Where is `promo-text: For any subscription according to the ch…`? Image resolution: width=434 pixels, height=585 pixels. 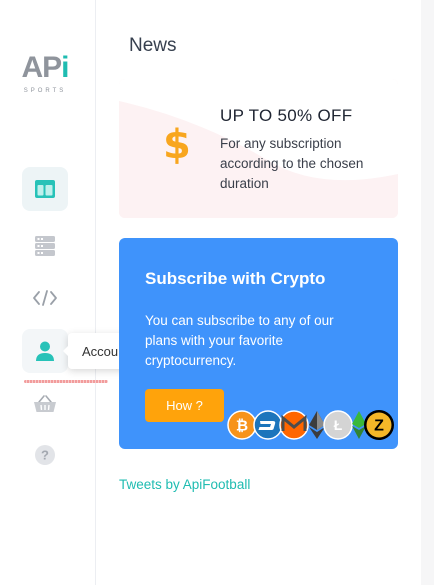 promo-text: For any subscription according to the ch… is located at coordinates (292, 163).